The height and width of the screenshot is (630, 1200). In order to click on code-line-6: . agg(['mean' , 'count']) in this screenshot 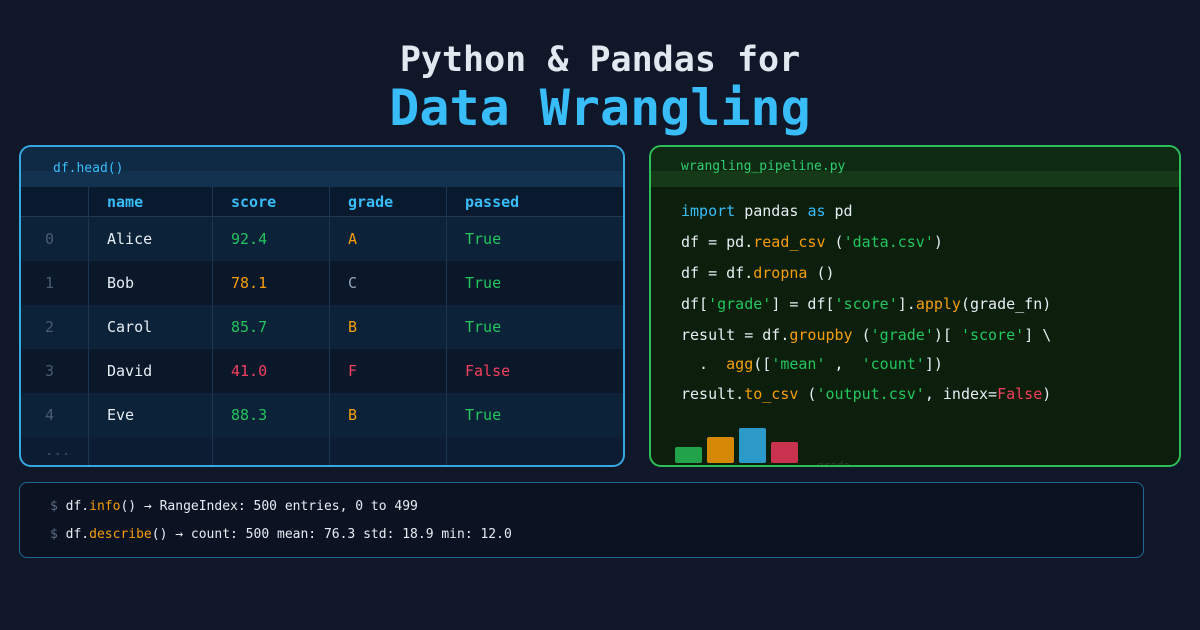, I will do `click(812, 364)`.